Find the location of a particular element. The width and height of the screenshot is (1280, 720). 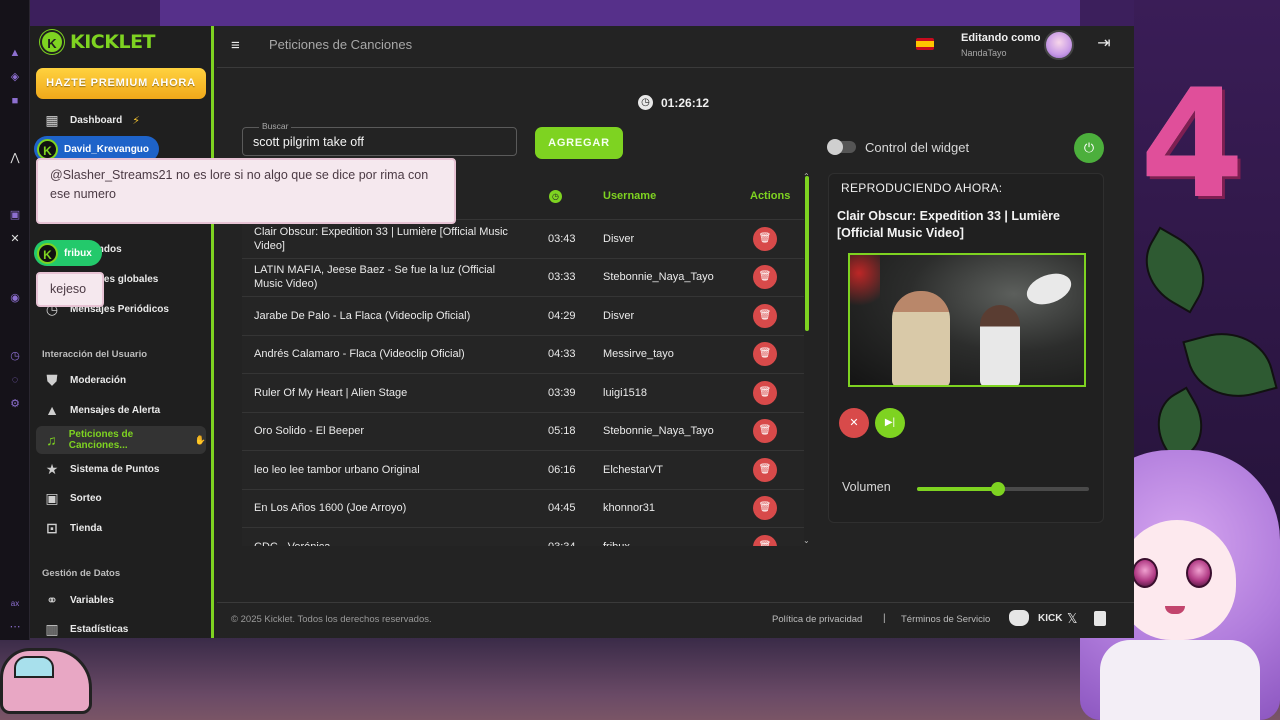

power-button: ⏻ is located at coordinates (1089, 148).